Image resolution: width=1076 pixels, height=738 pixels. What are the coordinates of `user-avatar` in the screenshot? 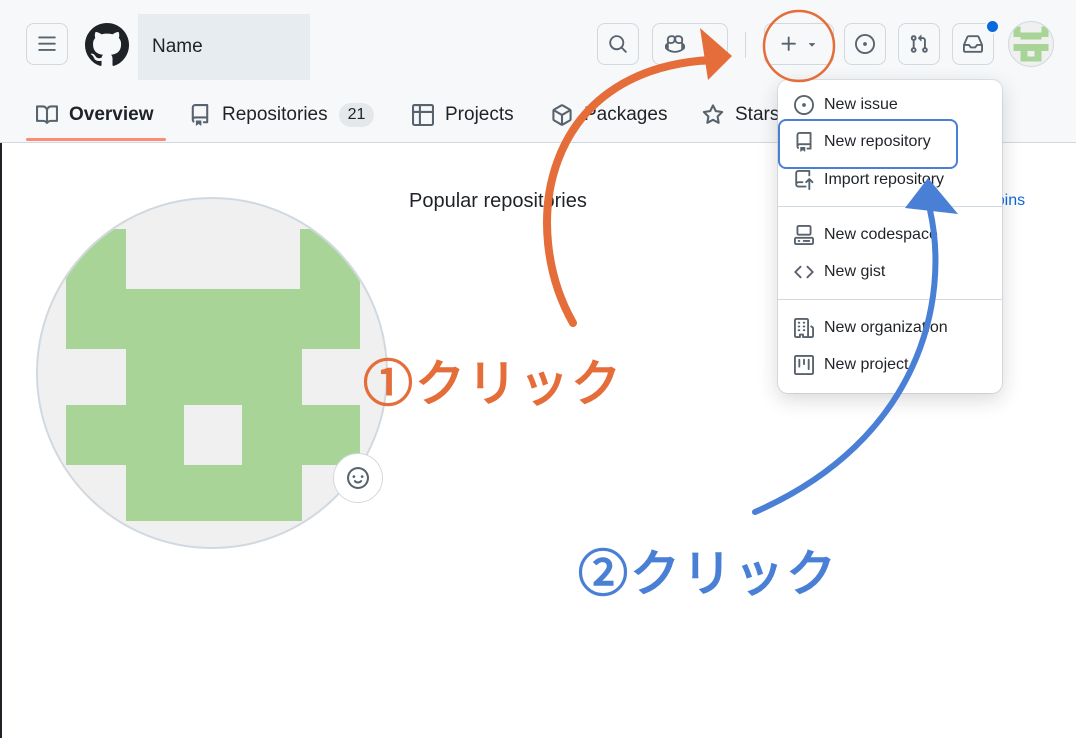 It's located at (1031, 44).